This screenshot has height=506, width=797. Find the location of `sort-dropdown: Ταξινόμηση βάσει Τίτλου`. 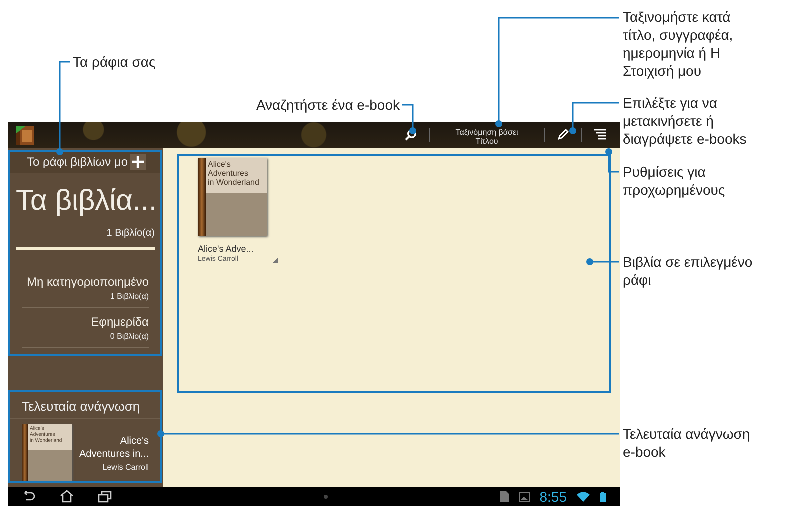

sort-dropdown: Ταξινόμηση βάσει Τίτλου is located at coordinates (487, 135).